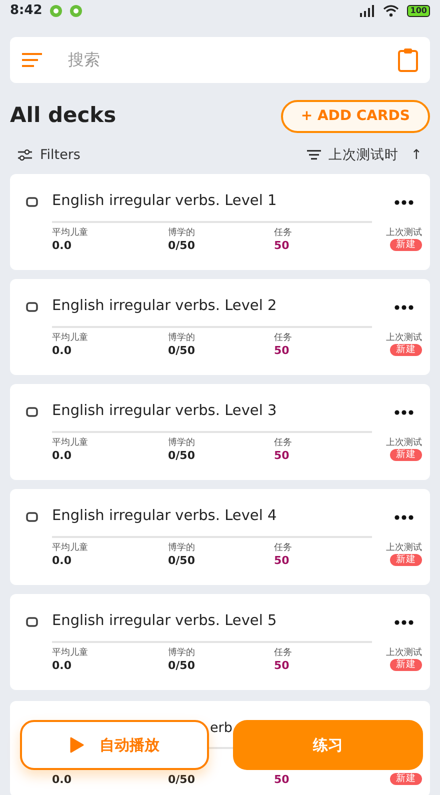 This screenshot has width=440, height=795. Describe the element at coordinates (26, 11) in the screenshot. I see `status-time: 8:42` at that location.